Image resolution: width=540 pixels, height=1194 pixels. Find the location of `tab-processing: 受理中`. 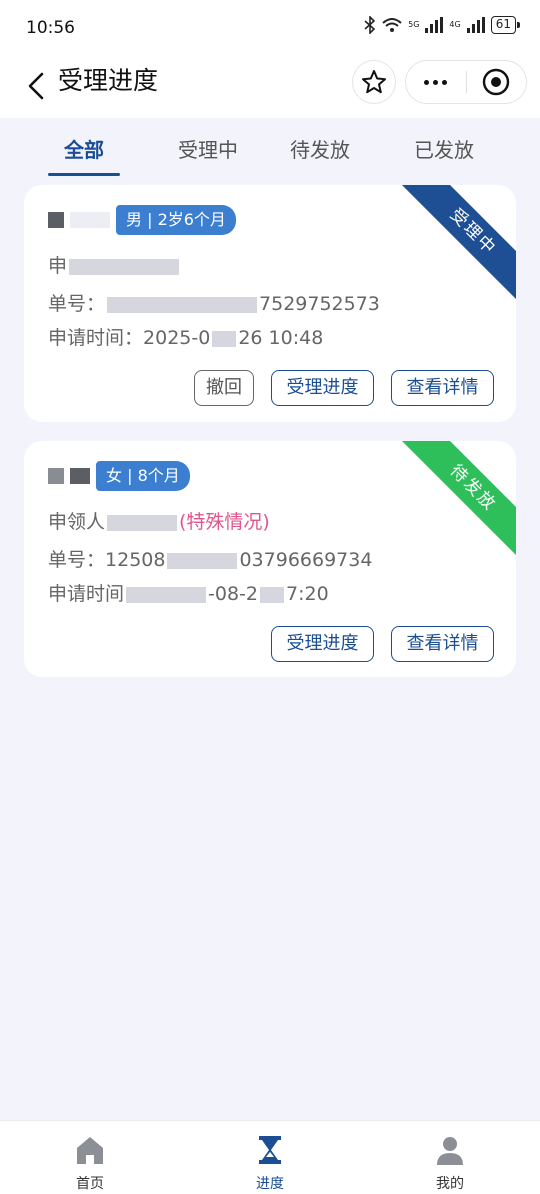

tab-processing: 受理中 is located at coordinates (208, 148).